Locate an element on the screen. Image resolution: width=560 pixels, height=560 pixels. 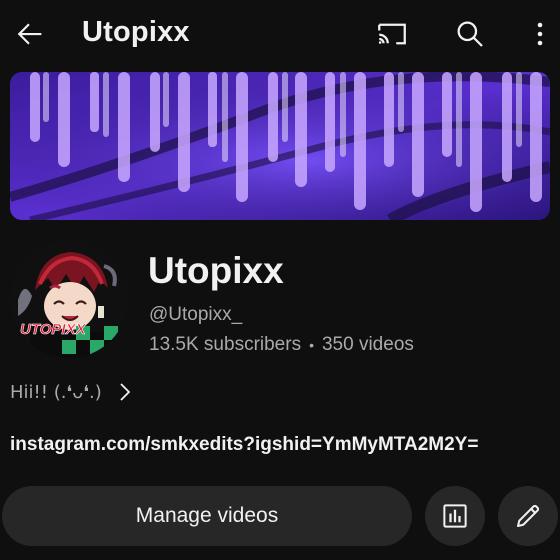
channel-description-row: Hii!! (.❛ᴗ❛.) is located at coordinates (72, 392).